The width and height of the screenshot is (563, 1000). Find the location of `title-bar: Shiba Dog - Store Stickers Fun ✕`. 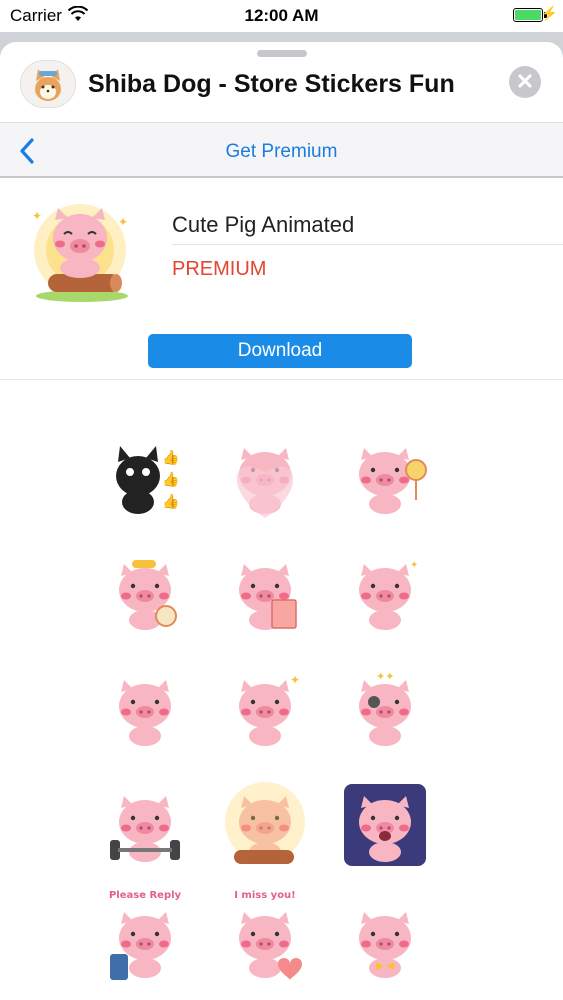

title-bar: Shiba Dog - Store Stickers Fun ✕ is located at coordinates (281, 82).